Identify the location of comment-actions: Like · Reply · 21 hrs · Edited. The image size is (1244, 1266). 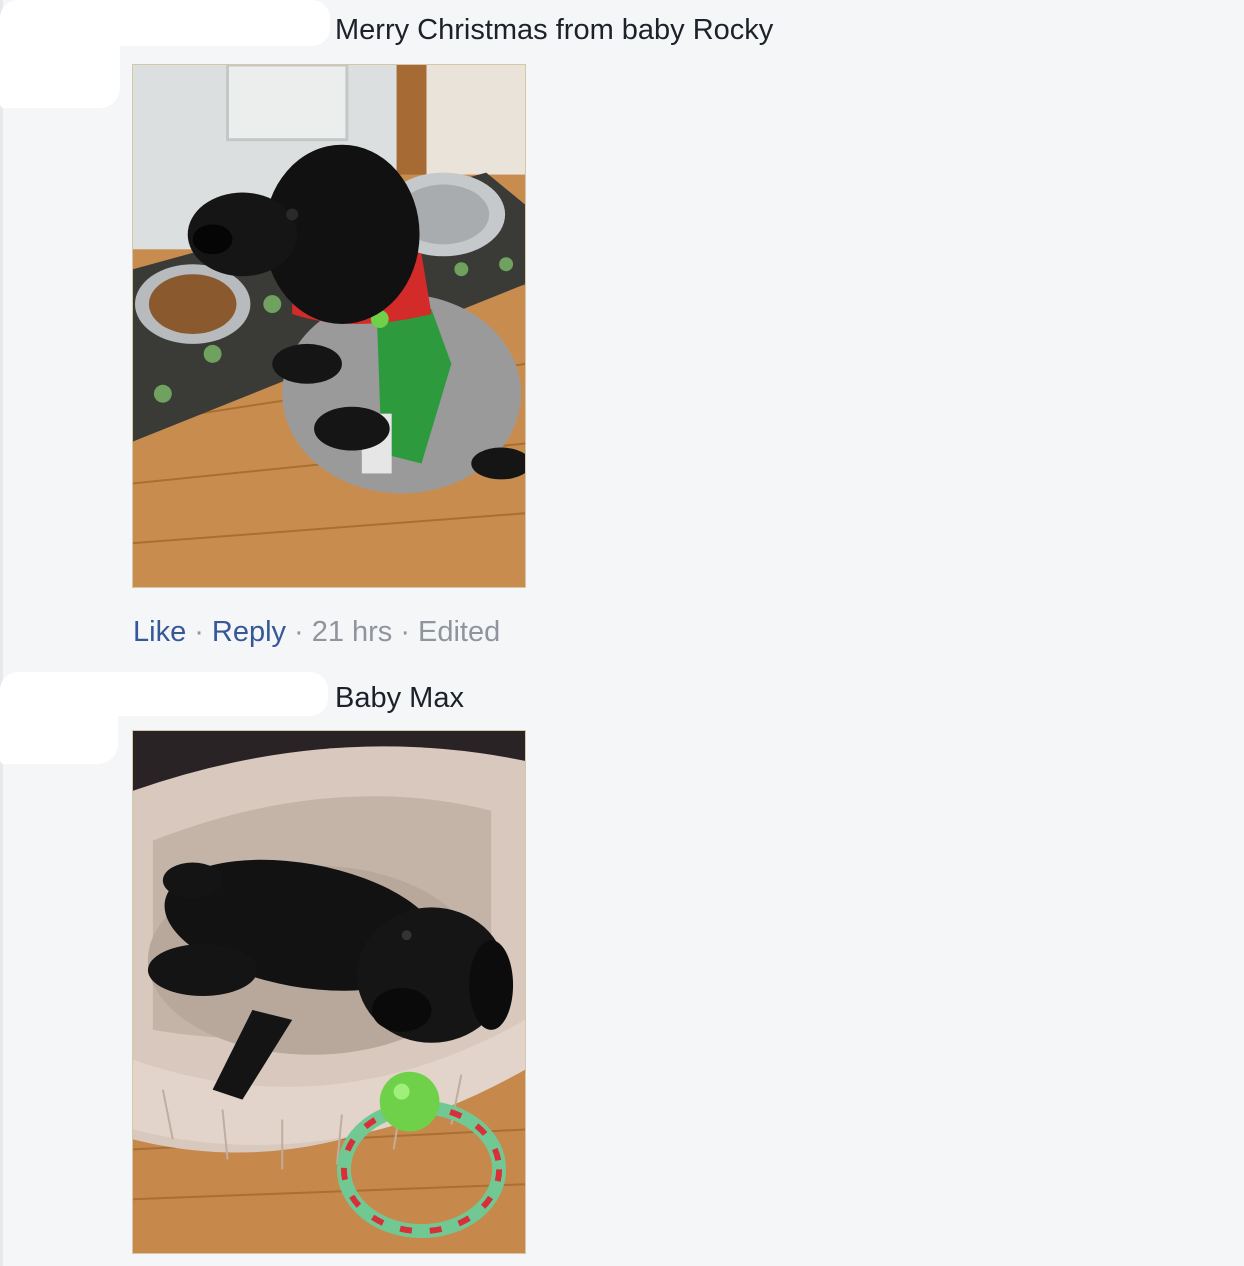
(316, 632).